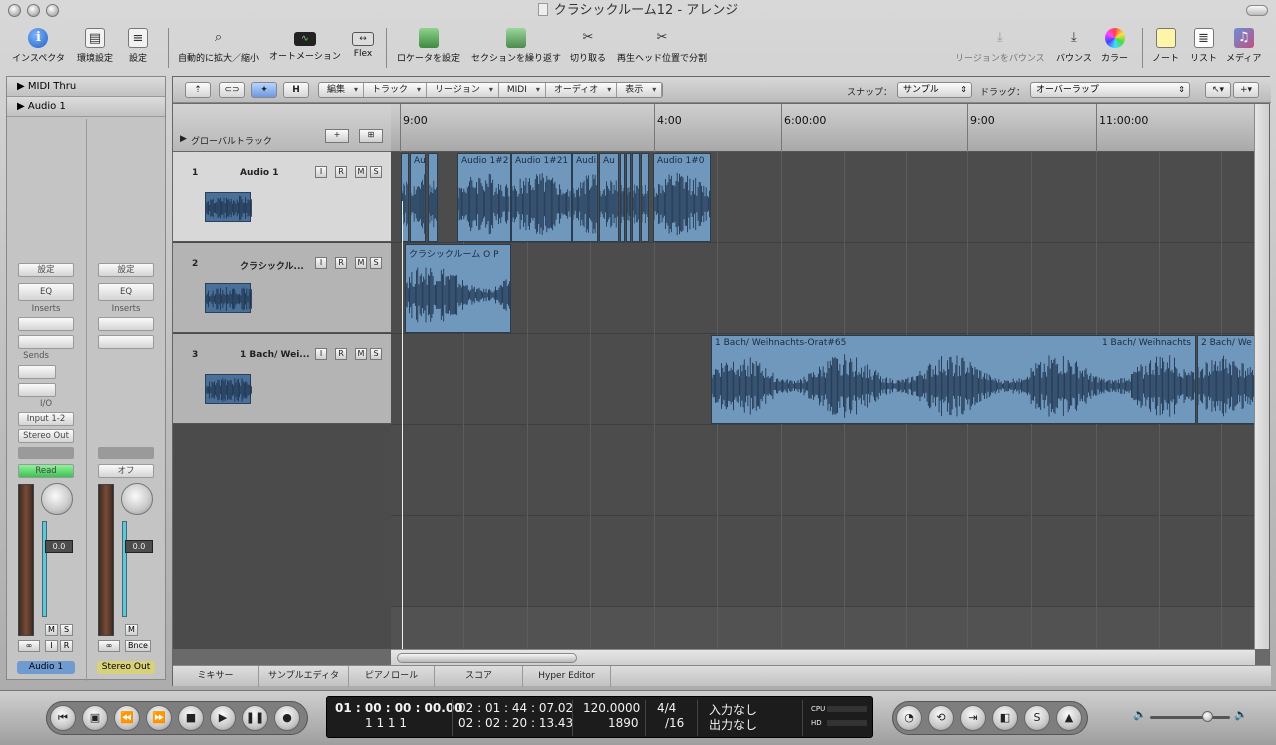 Image resolution: width=1276 pixels, height=745 pixels. Describe the element at coordinates (95, 45) in the screenshot. I see `preferences-button: ▤ 環境設定` at that location.